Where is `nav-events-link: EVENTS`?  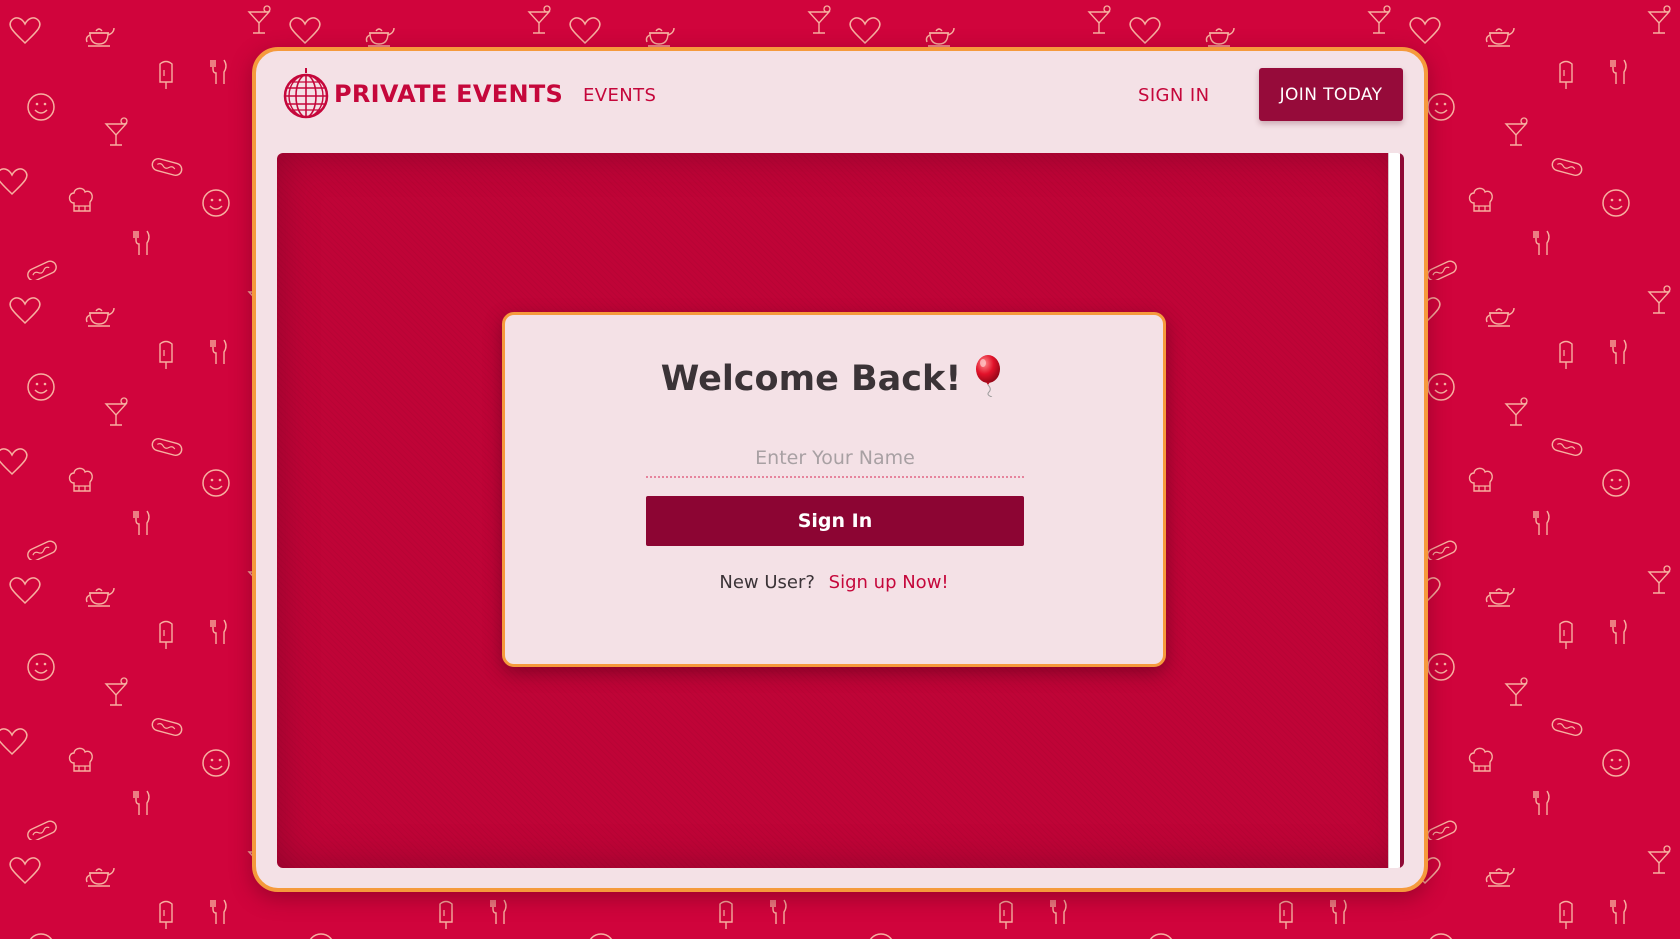 nav-events-link: EVENTS is located at coordinates (619, 95).